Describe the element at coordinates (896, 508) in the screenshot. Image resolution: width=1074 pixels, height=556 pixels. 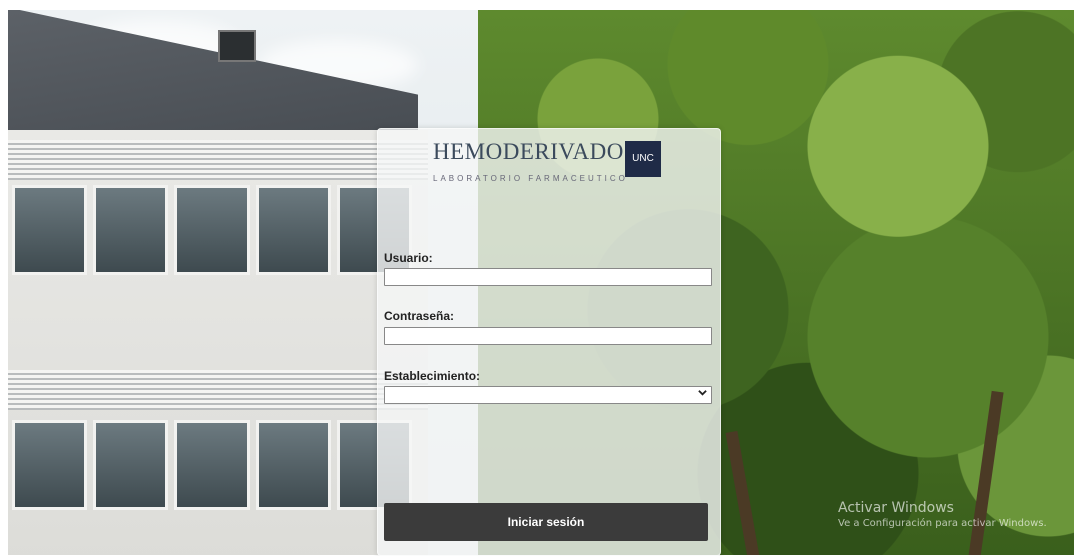
I see `watermark-title: Activar Windows` at that location.